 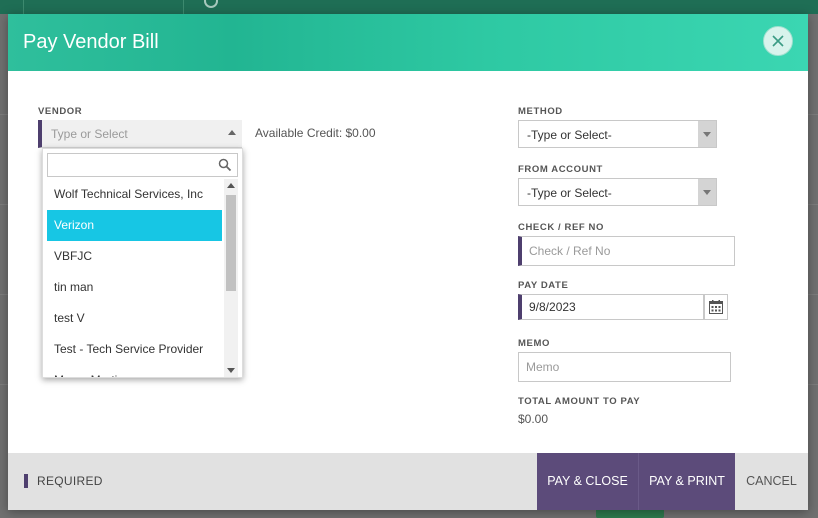 What do you see at coordinates (569, 193) in the screenshot?
I see `from-account-value: -Type or Select-` at bounding box center [569, 193].